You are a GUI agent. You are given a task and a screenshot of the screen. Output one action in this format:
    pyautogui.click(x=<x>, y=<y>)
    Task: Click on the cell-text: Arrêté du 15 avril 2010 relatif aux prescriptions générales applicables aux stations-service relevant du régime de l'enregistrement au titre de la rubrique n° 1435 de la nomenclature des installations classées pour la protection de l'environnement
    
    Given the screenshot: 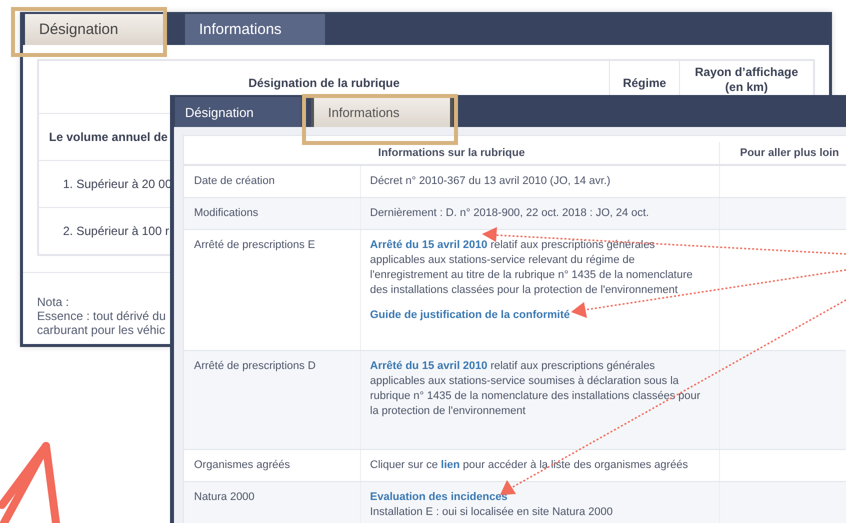 What is the action you would take?
    pyautogui.click(x=532, y=268)
    